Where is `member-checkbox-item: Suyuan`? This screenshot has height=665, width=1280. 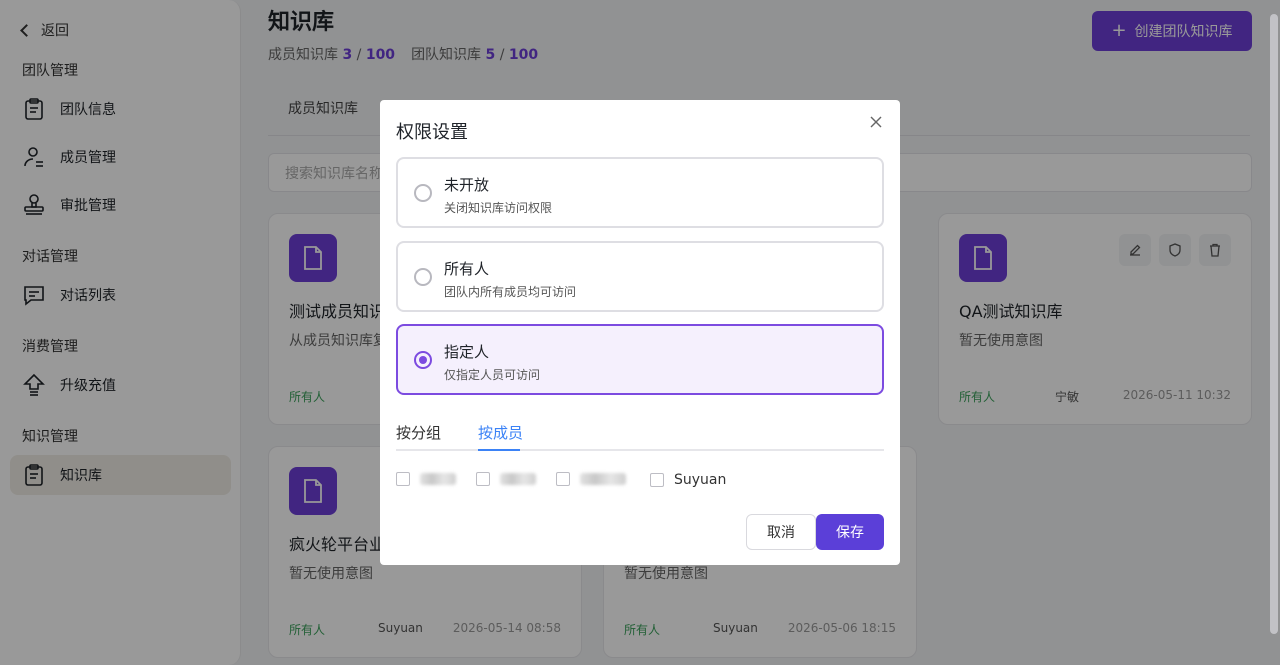 member-checkbox-item: Suyuan is located at coordinates (688, 480).